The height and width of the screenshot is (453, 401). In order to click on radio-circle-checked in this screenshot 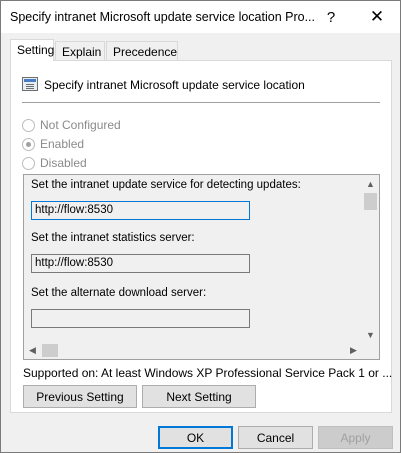, I will do `click(28, 144)`.